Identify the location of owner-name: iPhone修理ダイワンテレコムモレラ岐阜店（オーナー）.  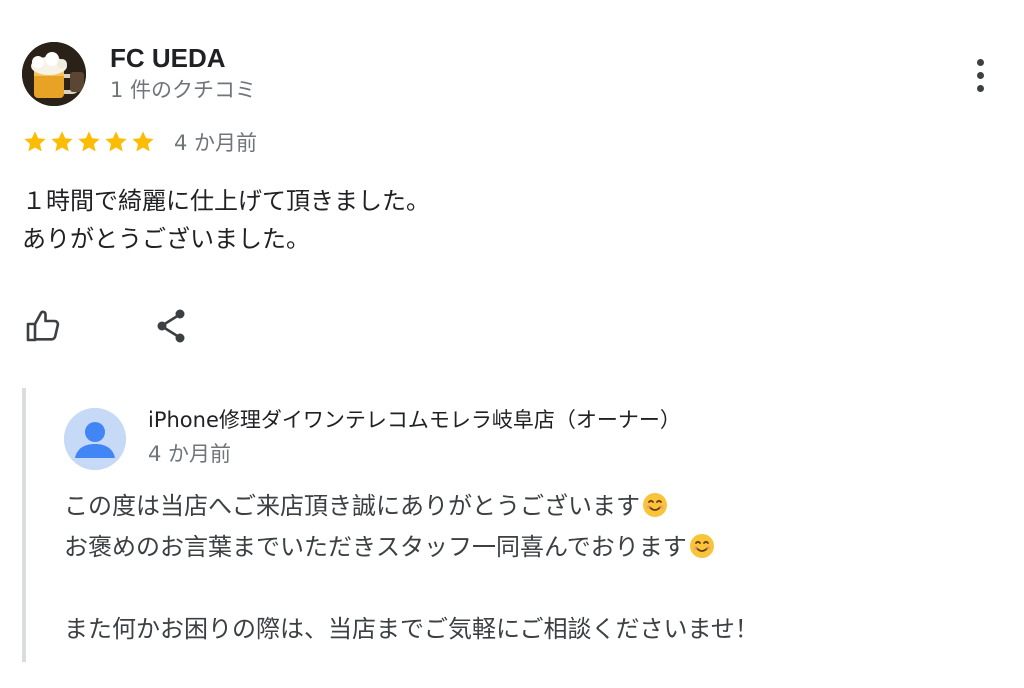
(414, 420).